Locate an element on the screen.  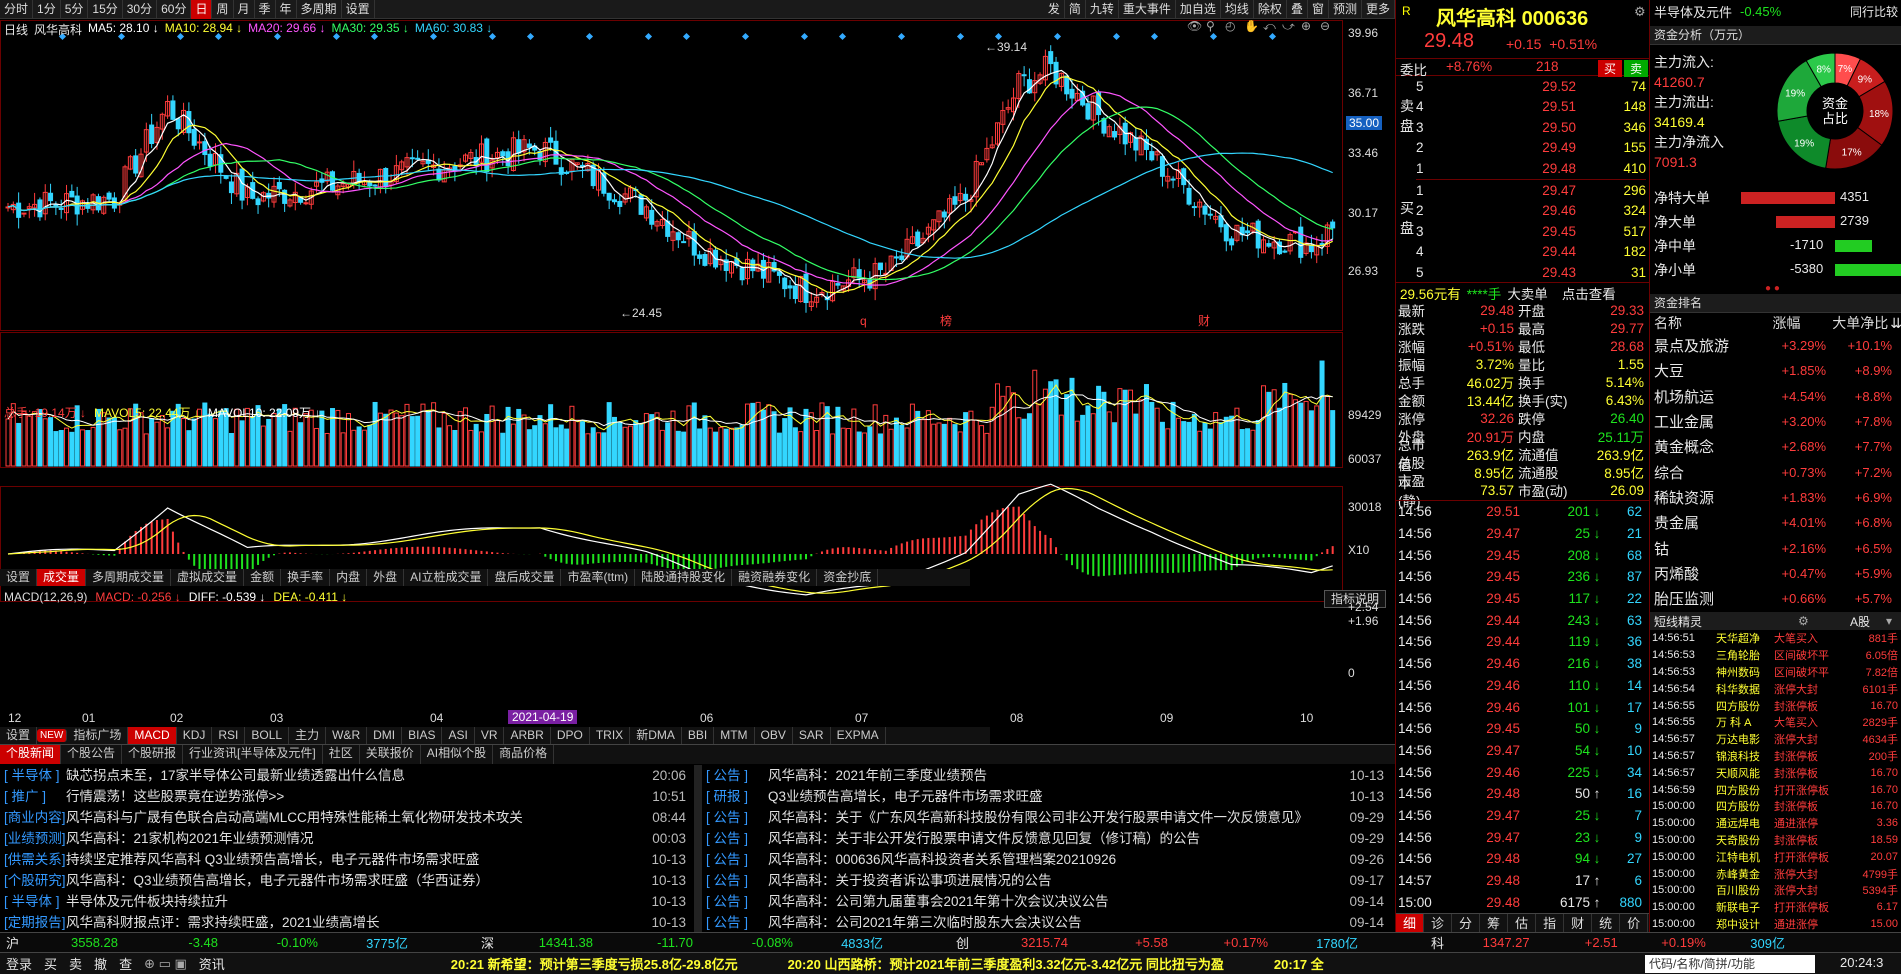
news-title: 风华高科：000636风华高科投资者关系管理档案20210926 is located at coordinates (1052, 859).